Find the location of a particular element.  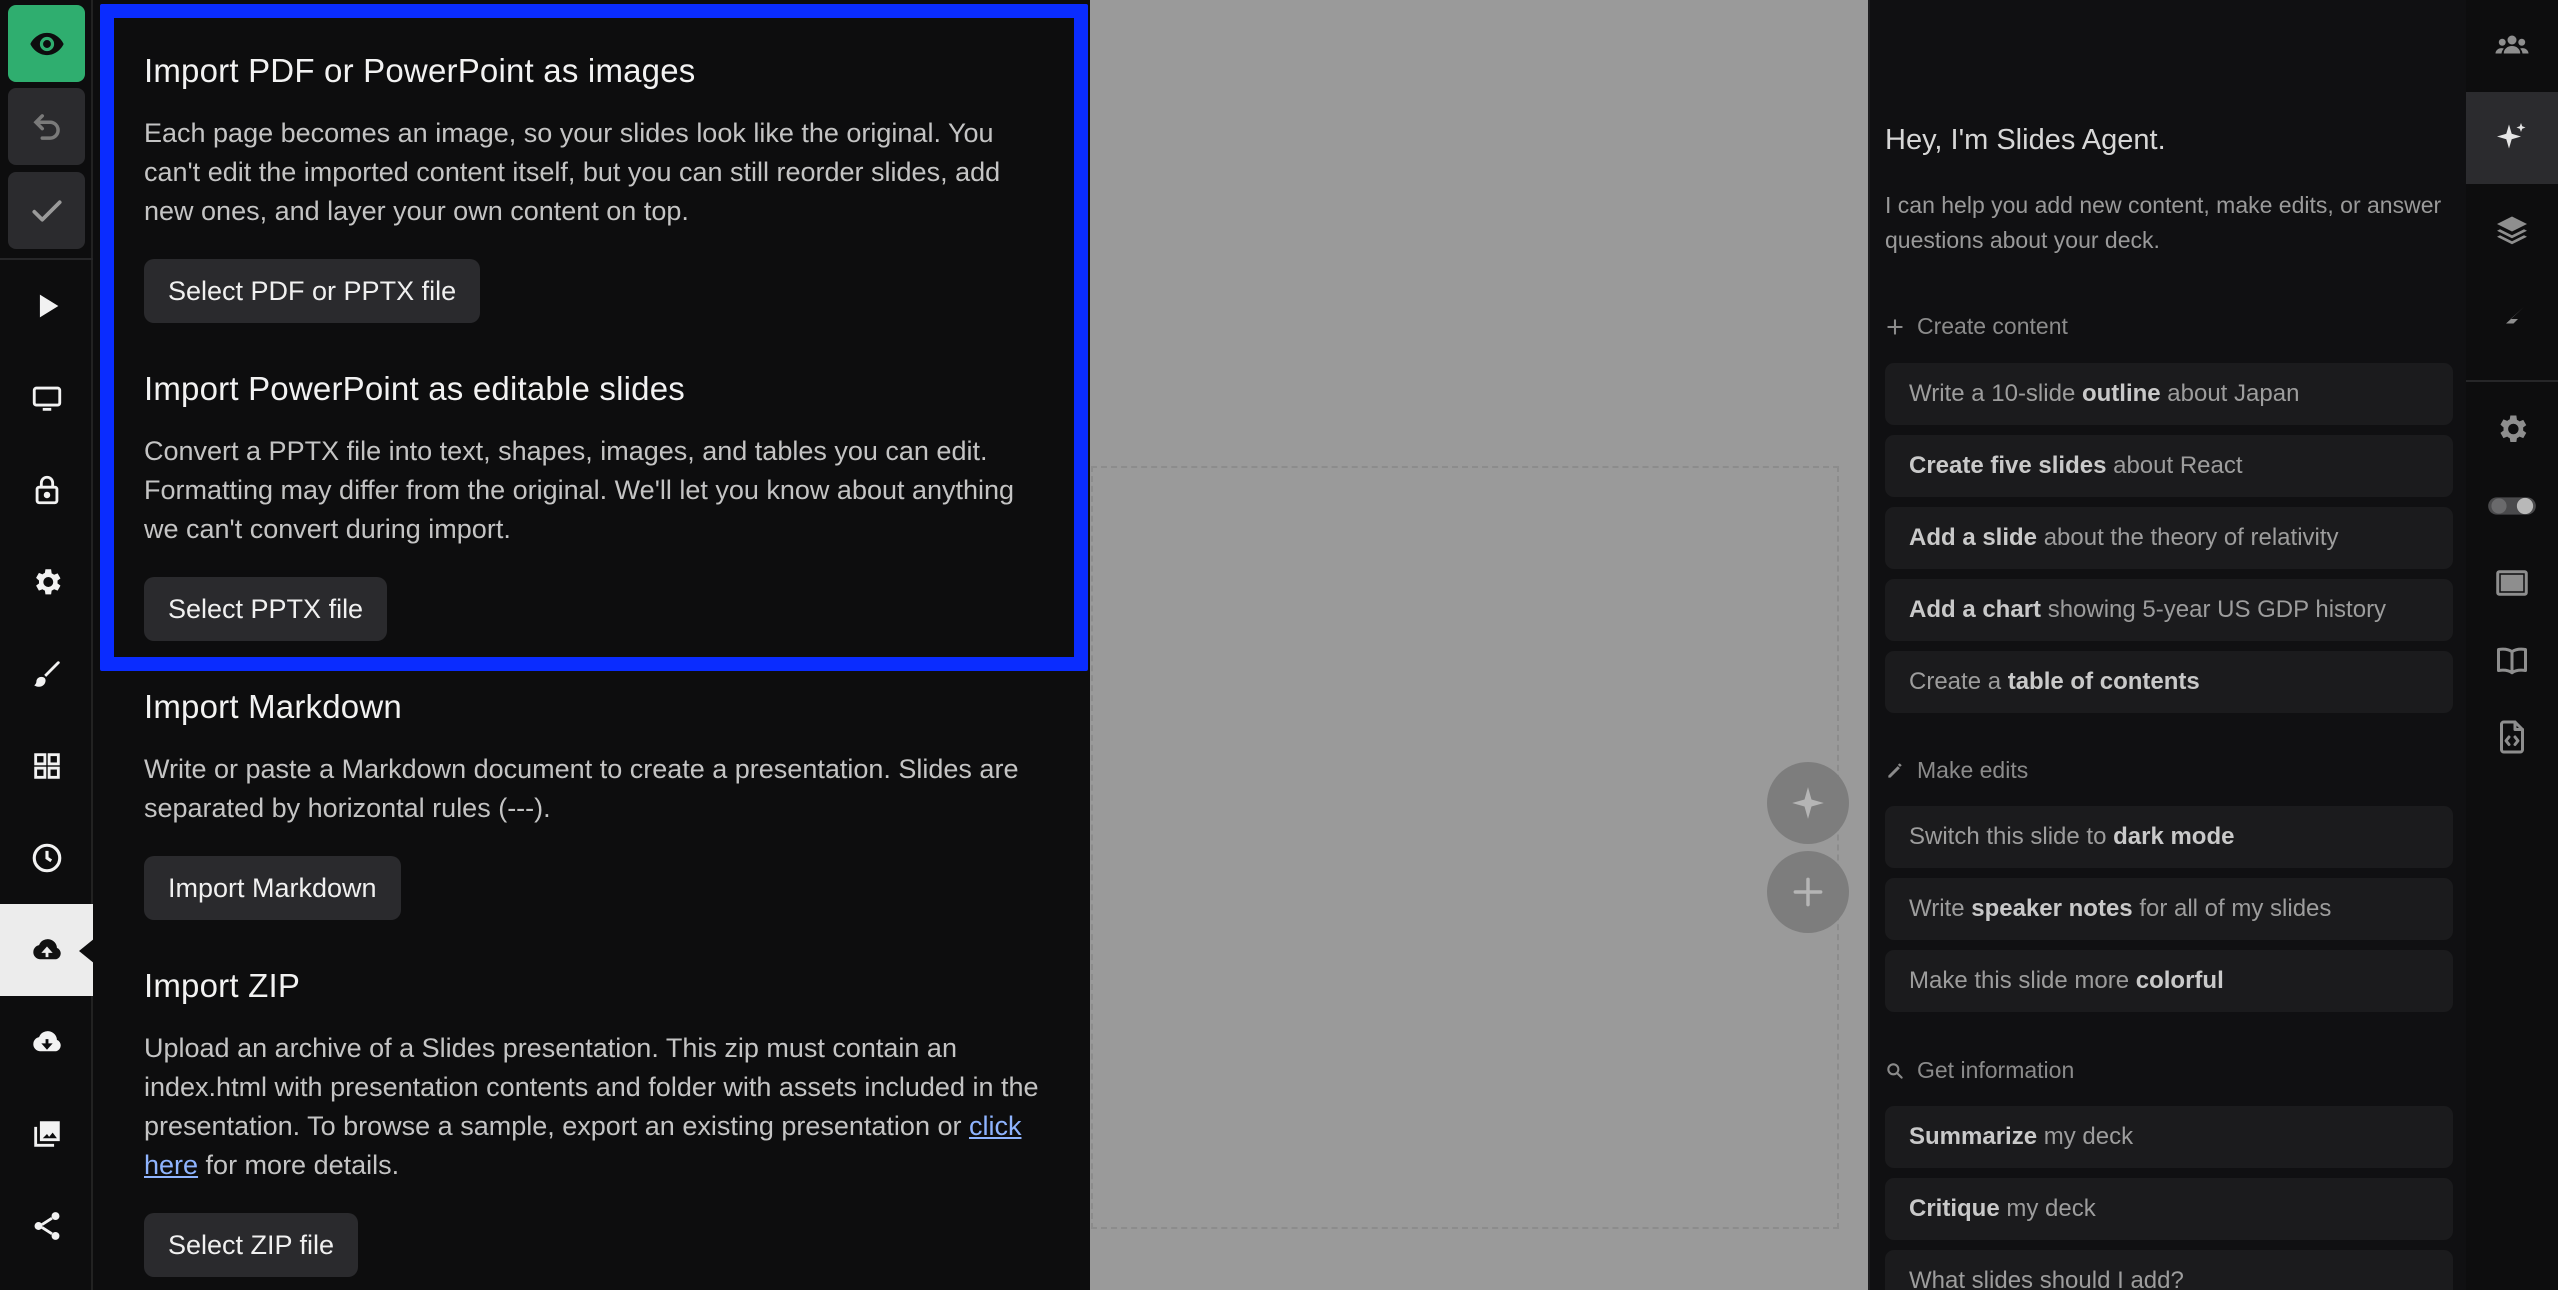

eye-icon is located at coordinates (46, 43).